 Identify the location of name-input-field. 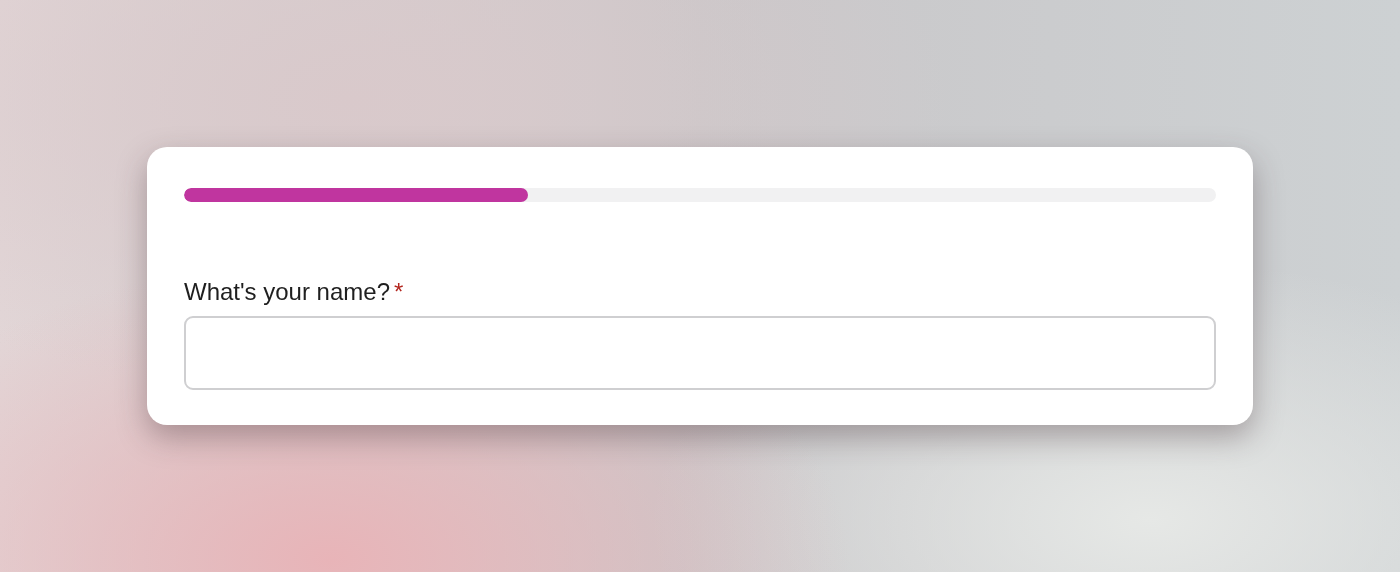
(700, 353).